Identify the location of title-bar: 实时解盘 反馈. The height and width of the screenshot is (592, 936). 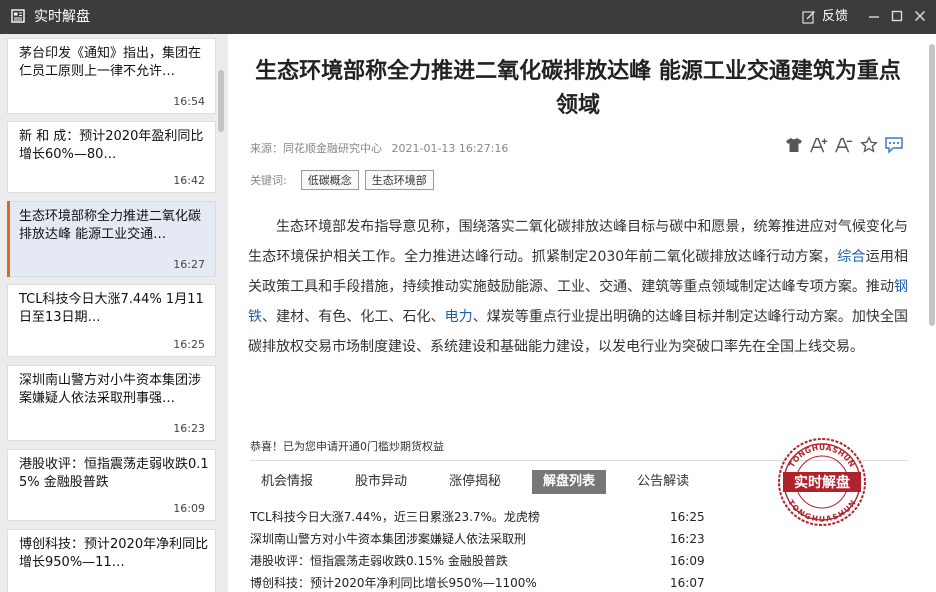
(468, 17).